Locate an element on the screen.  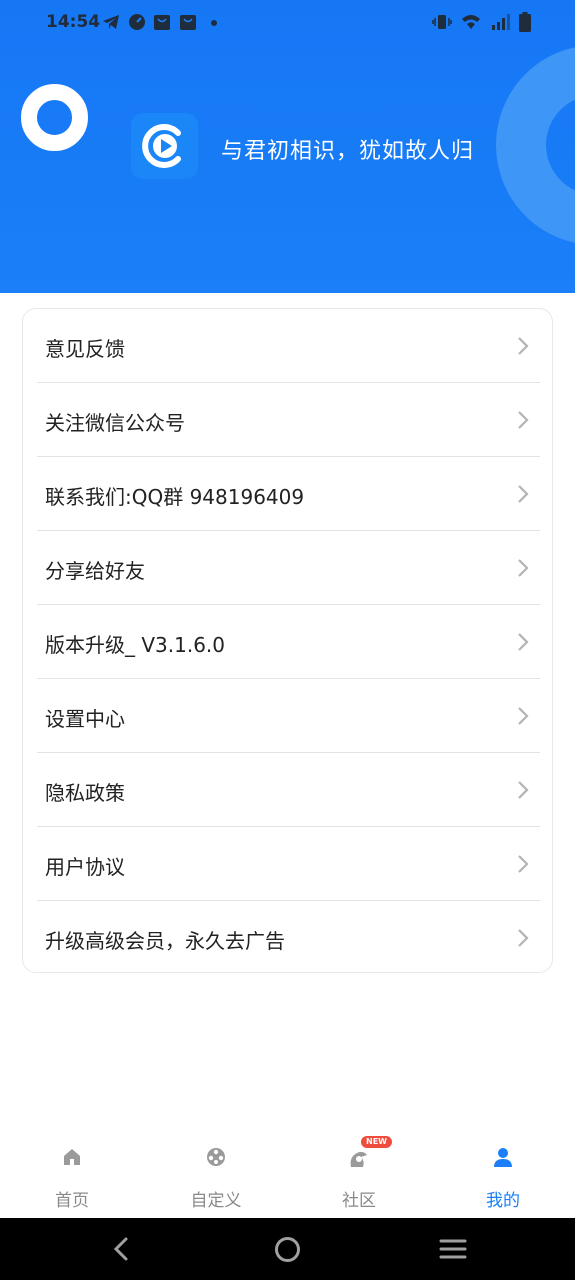
status-bar: 14:54 is located at coordinates (287, 23).